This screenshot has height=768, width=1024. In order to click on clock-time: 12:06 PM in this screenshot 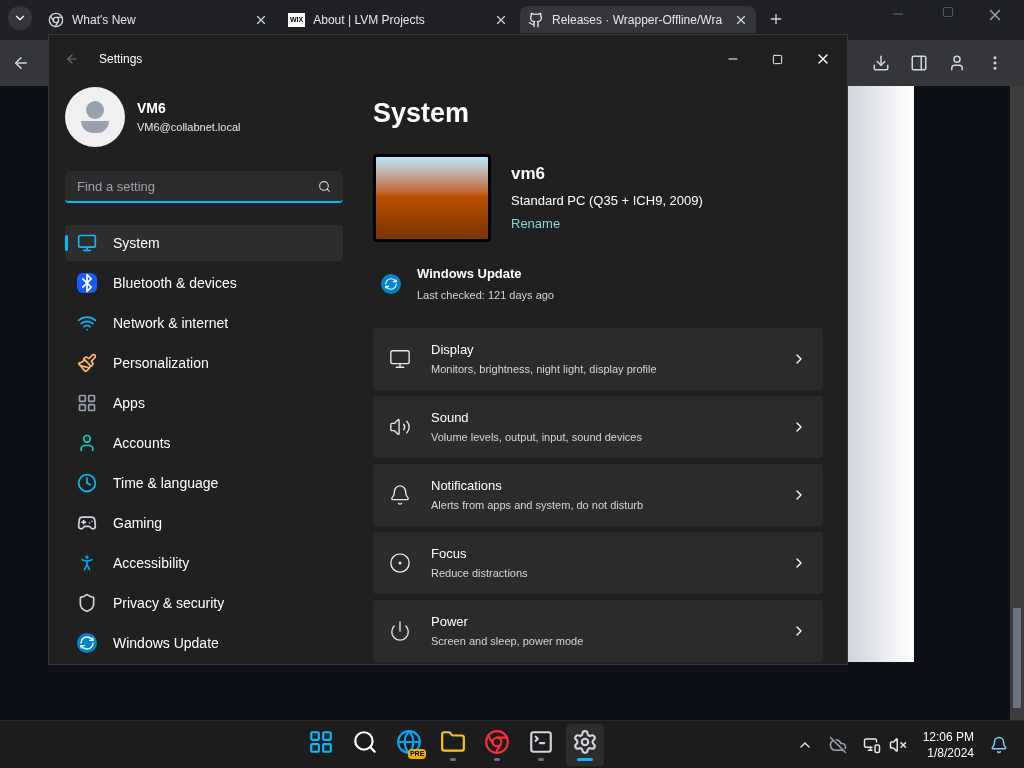, I will do `click(948, 736)`.